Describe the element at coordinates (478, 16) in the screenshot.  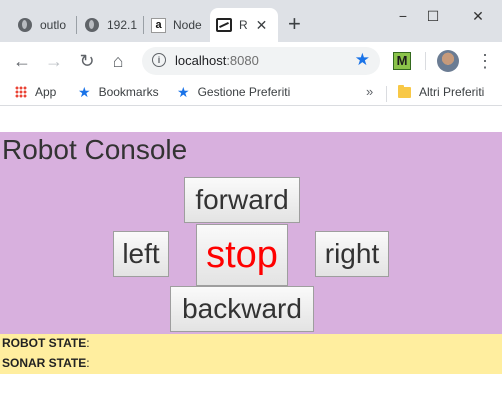
I see `close-window-button: ✕` at that location.